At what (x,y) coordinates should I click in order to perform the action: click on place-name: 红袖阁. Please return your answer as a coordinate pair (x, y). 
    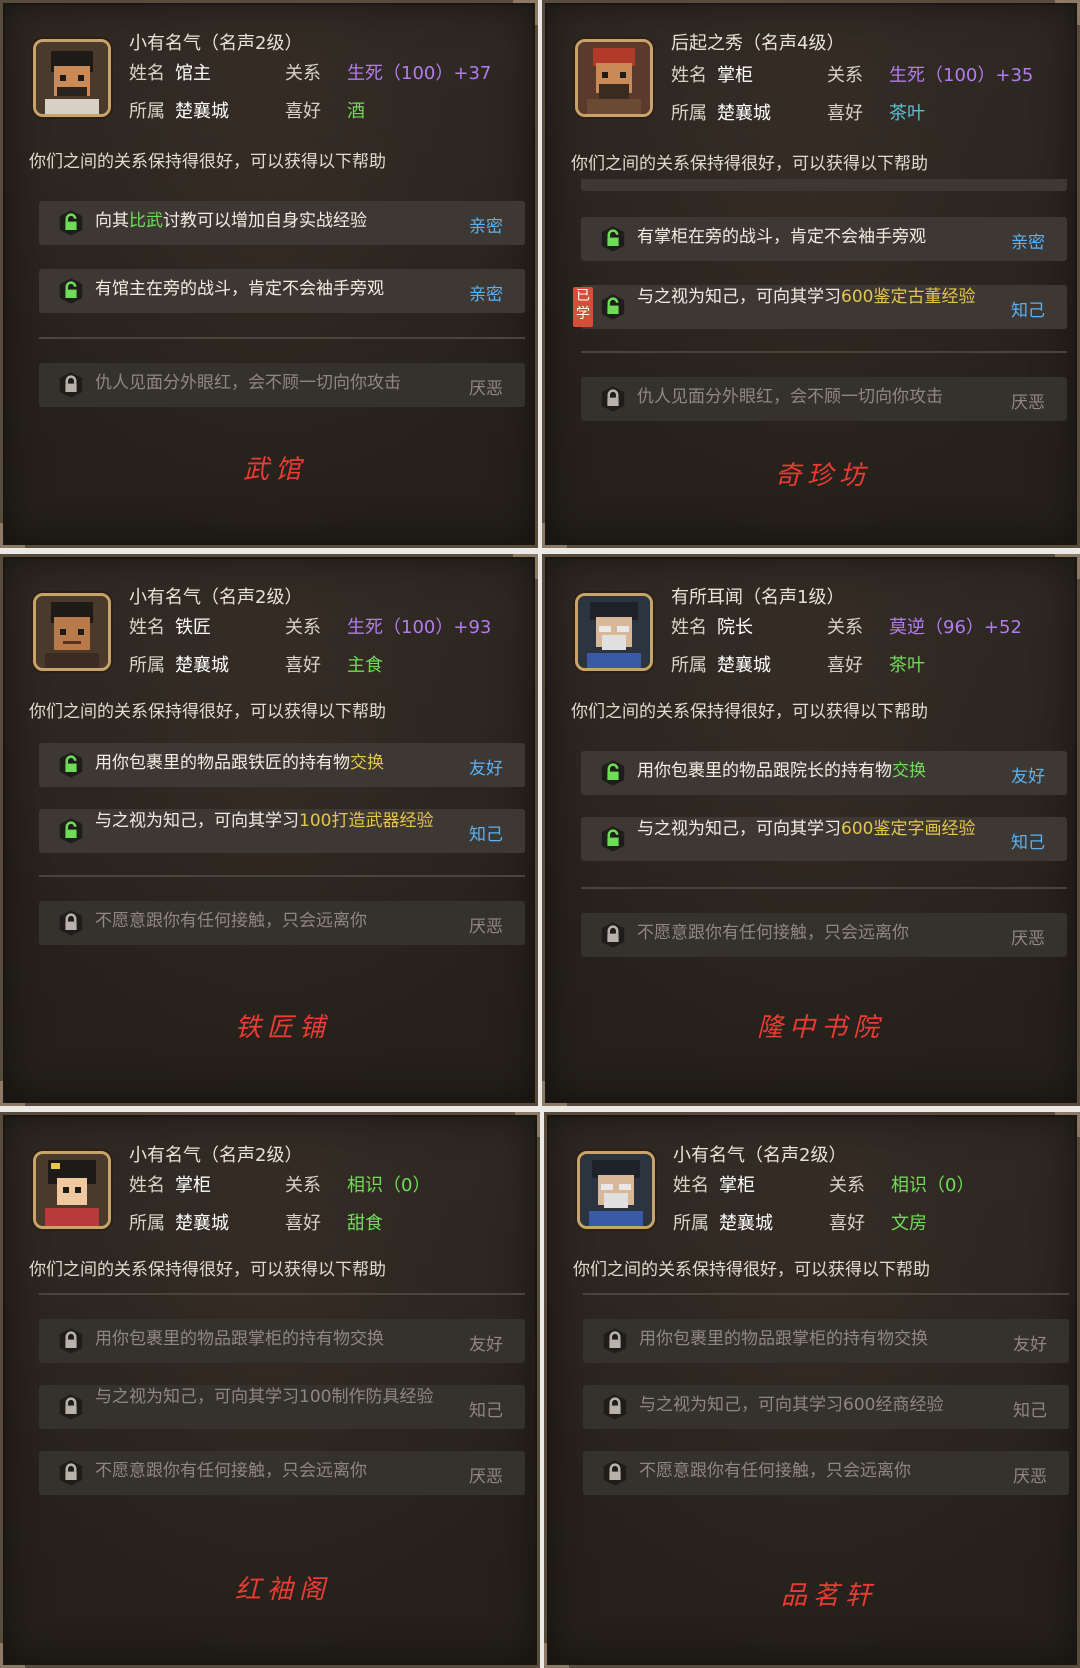
    Looking at the image, I should click on (283, 1590).